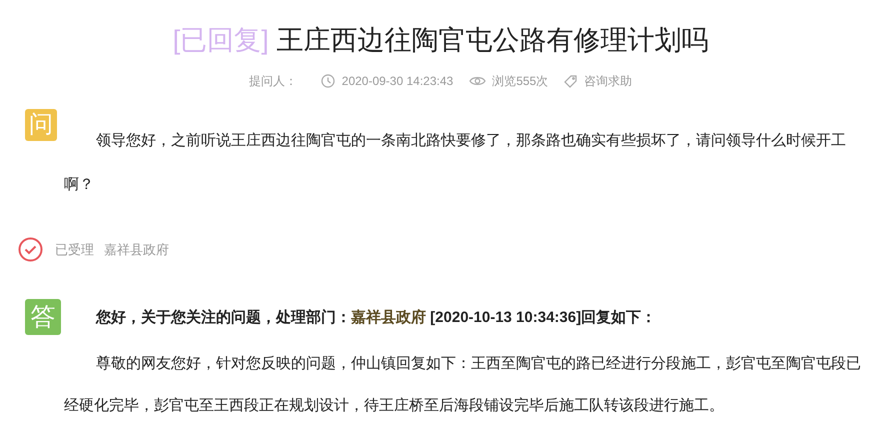 This screenshot has height=424, width=881. What do you see at coordinates (272, 81) in the screenshot?
I see `asker-label: 提问人：` at bounding box center [272, 81].